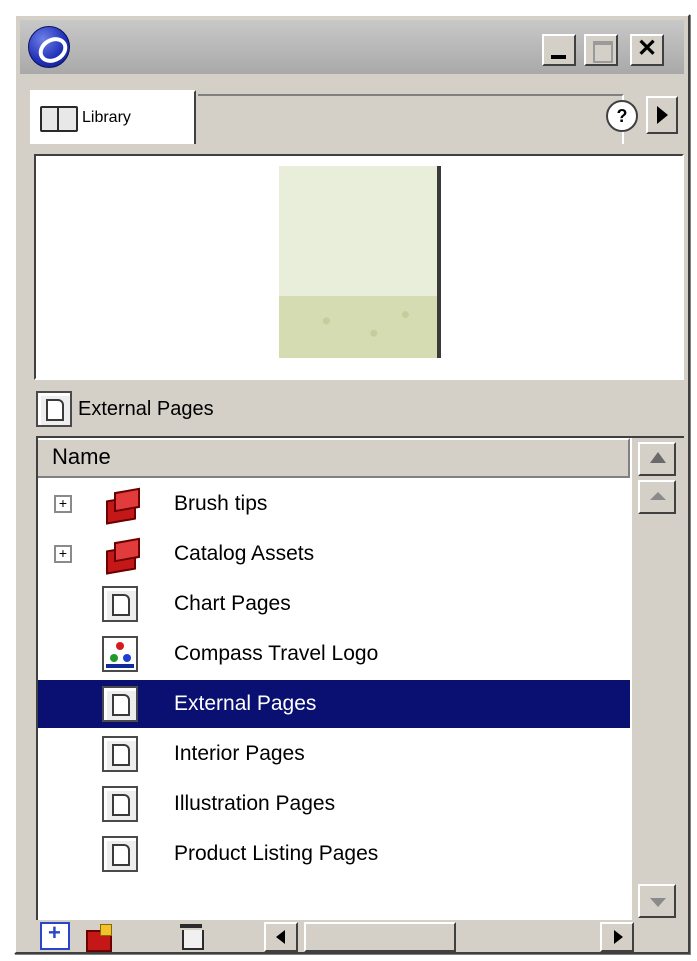 This screenshot has width=697, height=961. I want to click on list-item-label: Brush tips, so click(221, 503).